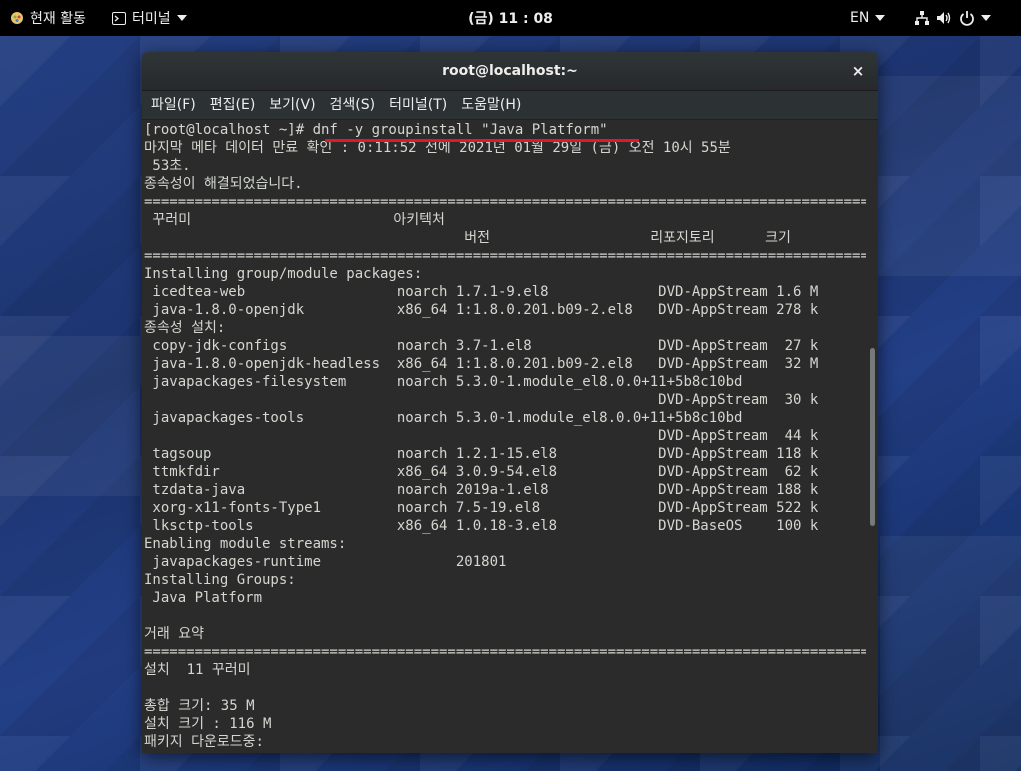 The width and height of the screenshot is (1021, 771). I want to click on menu-bar: 파일(F) 편집(E) 보기(V) 검색(S) 터미널(T) 도움말(H), so click(510, 105).